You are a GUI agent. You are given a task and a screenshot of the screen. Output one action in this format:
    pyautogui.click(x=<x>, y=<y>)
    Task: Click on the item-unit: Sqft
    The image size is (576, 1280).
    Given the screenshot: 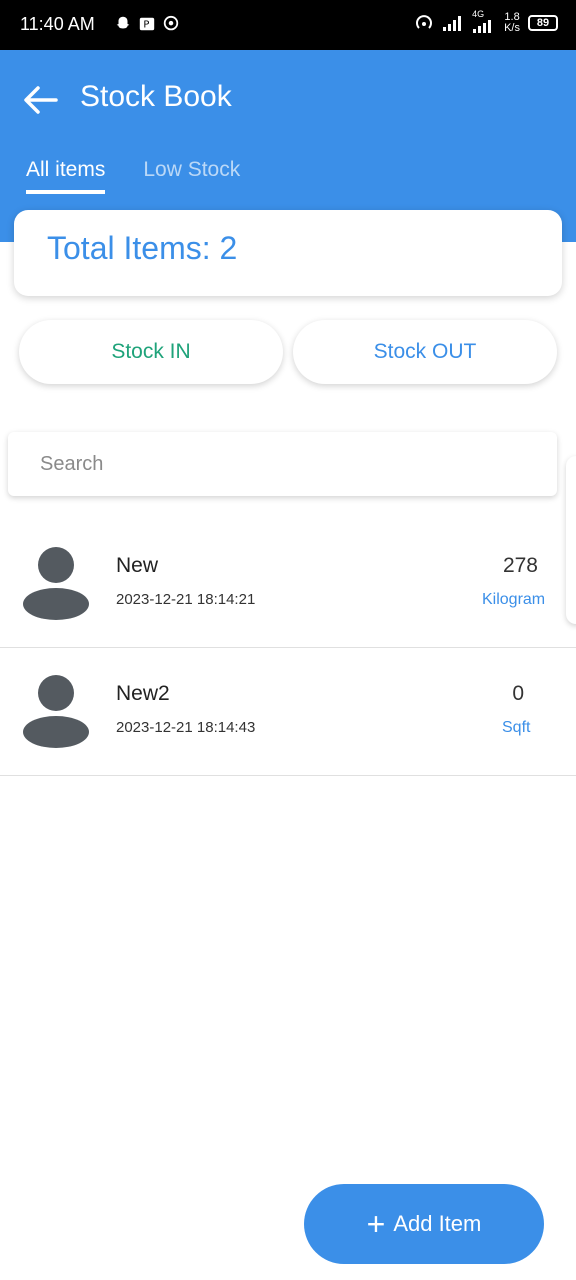 What is the action you would take?
    pyautogui.click(x=516, y=727)
    